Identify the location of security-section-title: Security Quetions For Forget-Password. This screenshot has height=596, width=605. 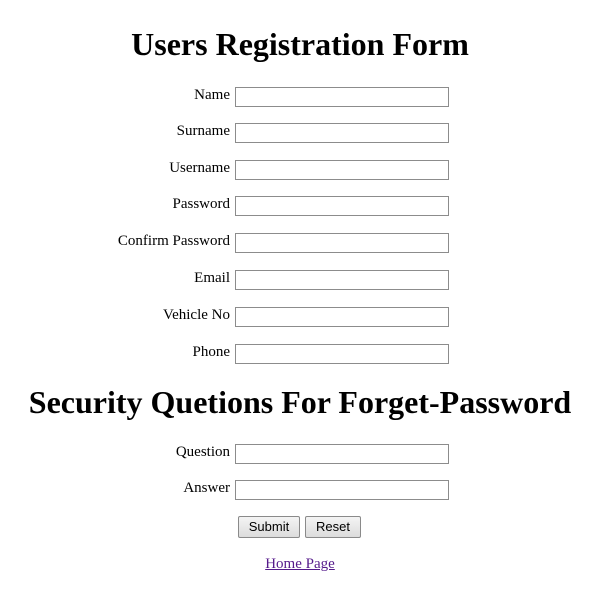
(300, 402).